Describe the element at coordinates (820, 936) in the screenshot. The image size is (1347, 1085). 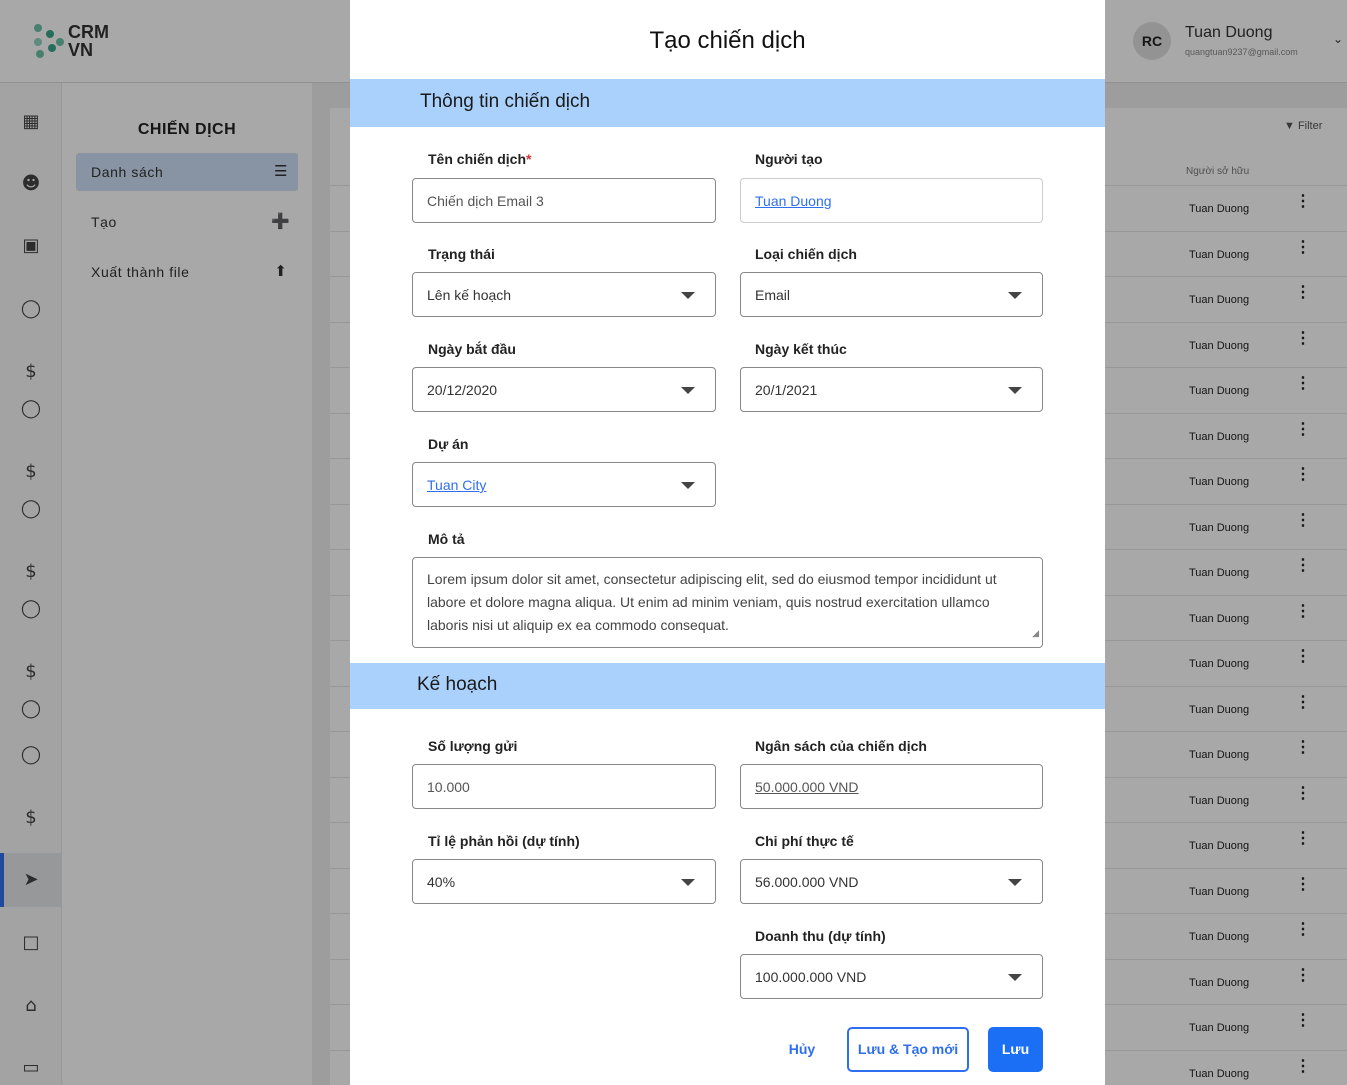
I see `revenue-label: Doanh thu (dự tính)` at that location.